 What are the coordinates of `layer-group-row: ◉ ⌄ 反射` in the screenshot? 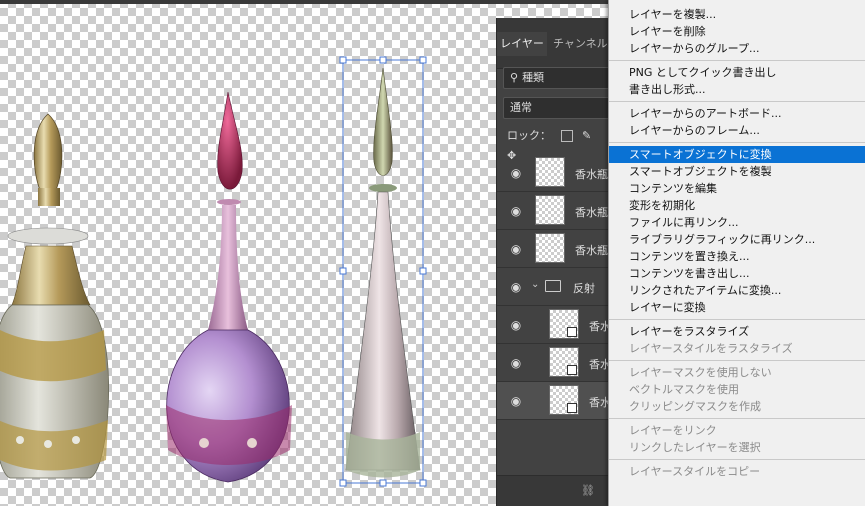 It's located at (554, 287).